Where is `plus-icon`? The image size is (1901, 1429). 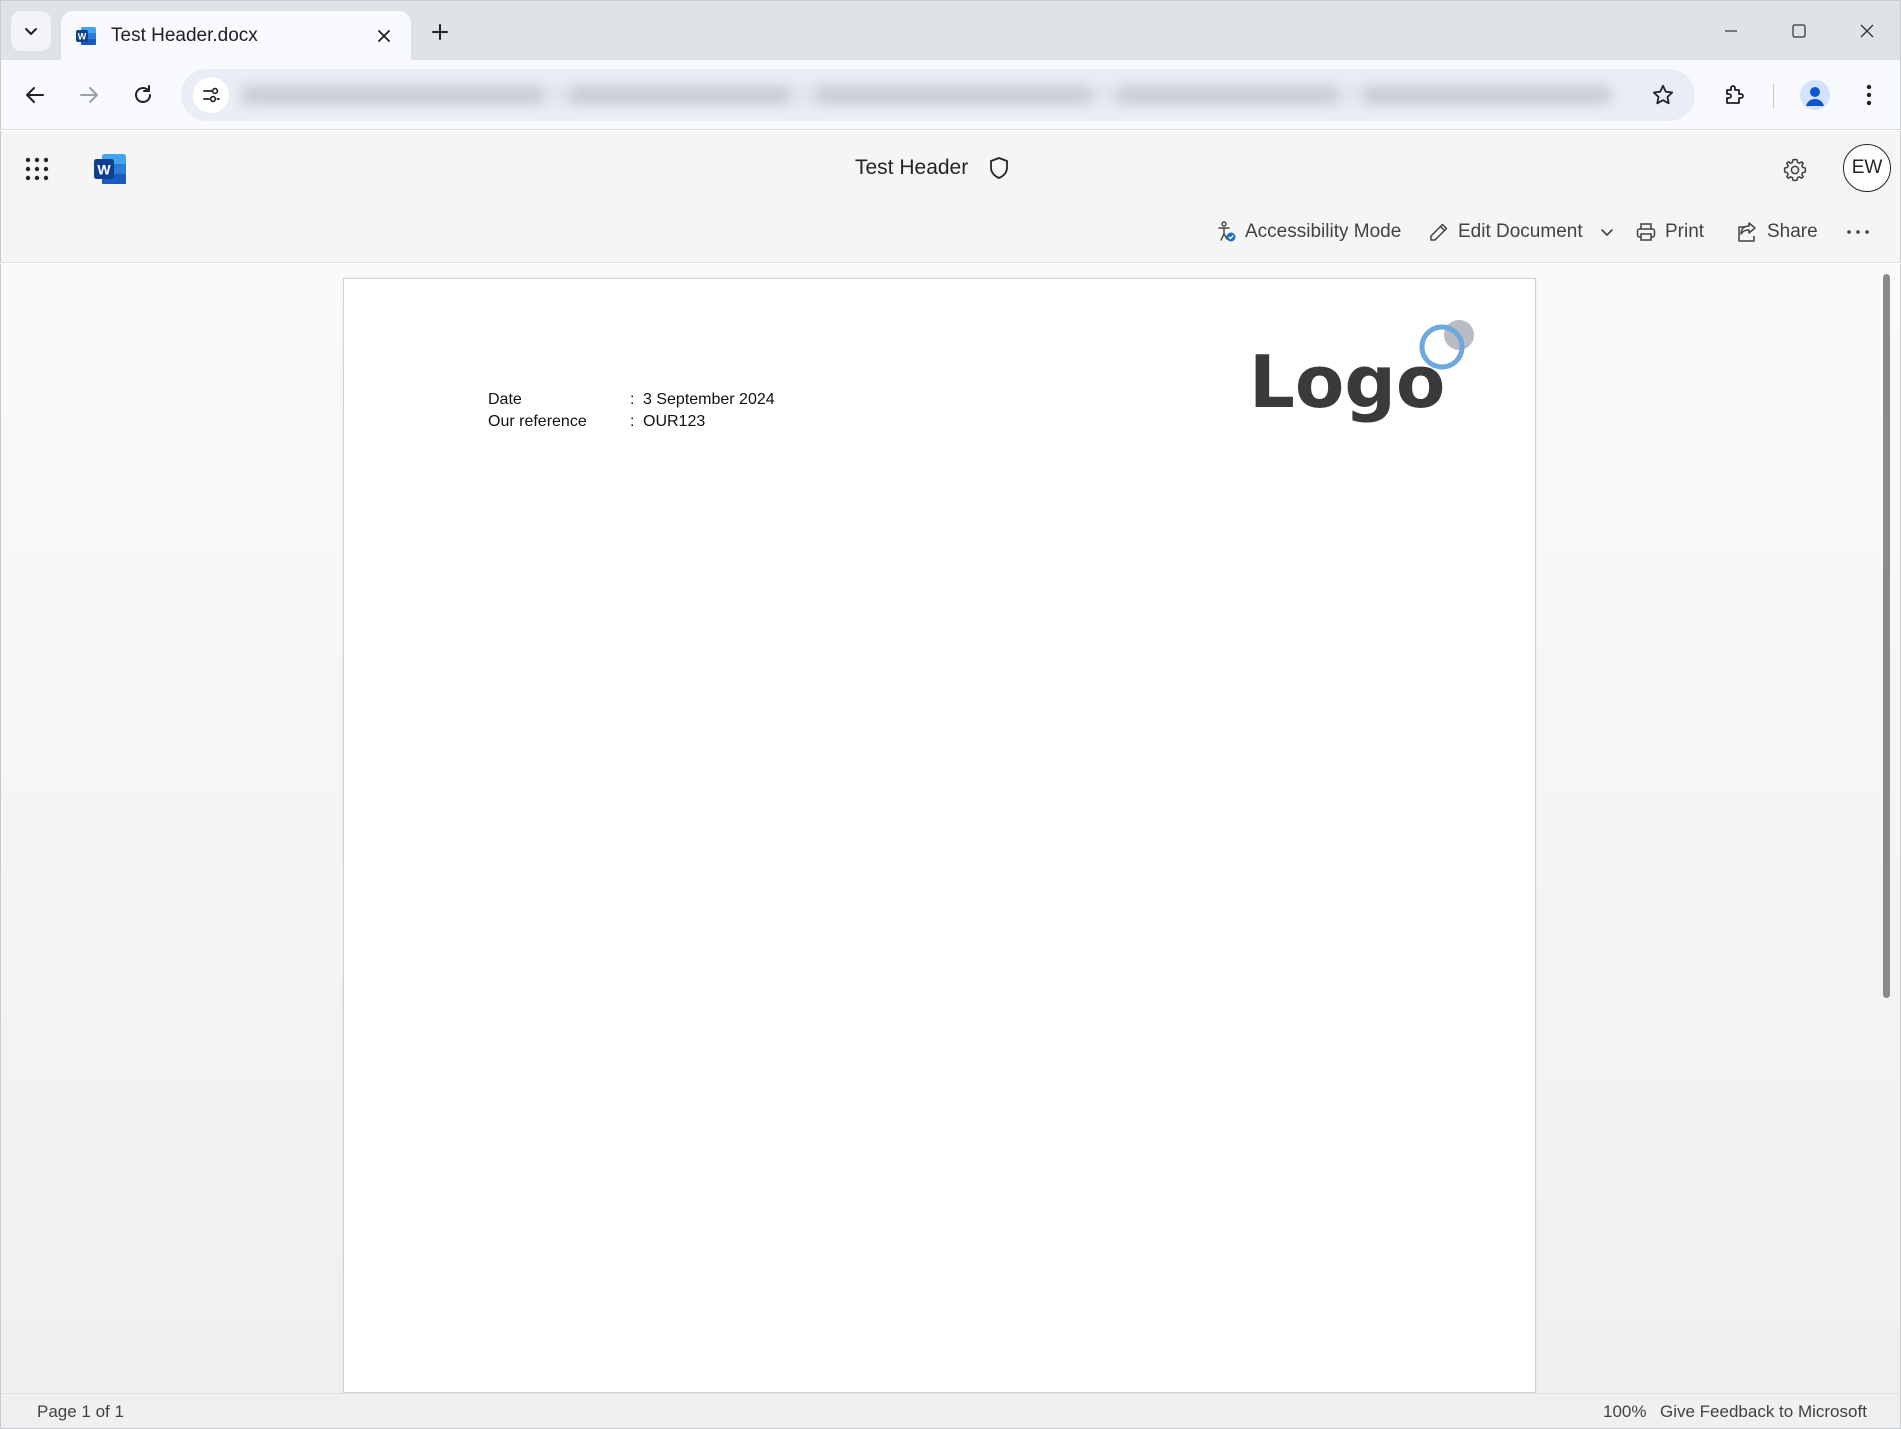 plus-icon is located at coordinates (440, 32).